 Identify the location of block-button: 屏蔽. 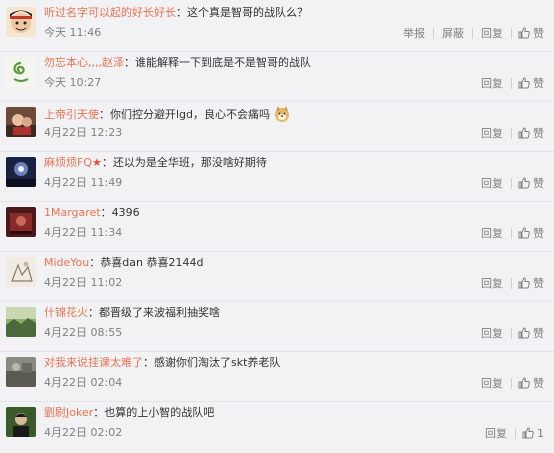
(453, 33).